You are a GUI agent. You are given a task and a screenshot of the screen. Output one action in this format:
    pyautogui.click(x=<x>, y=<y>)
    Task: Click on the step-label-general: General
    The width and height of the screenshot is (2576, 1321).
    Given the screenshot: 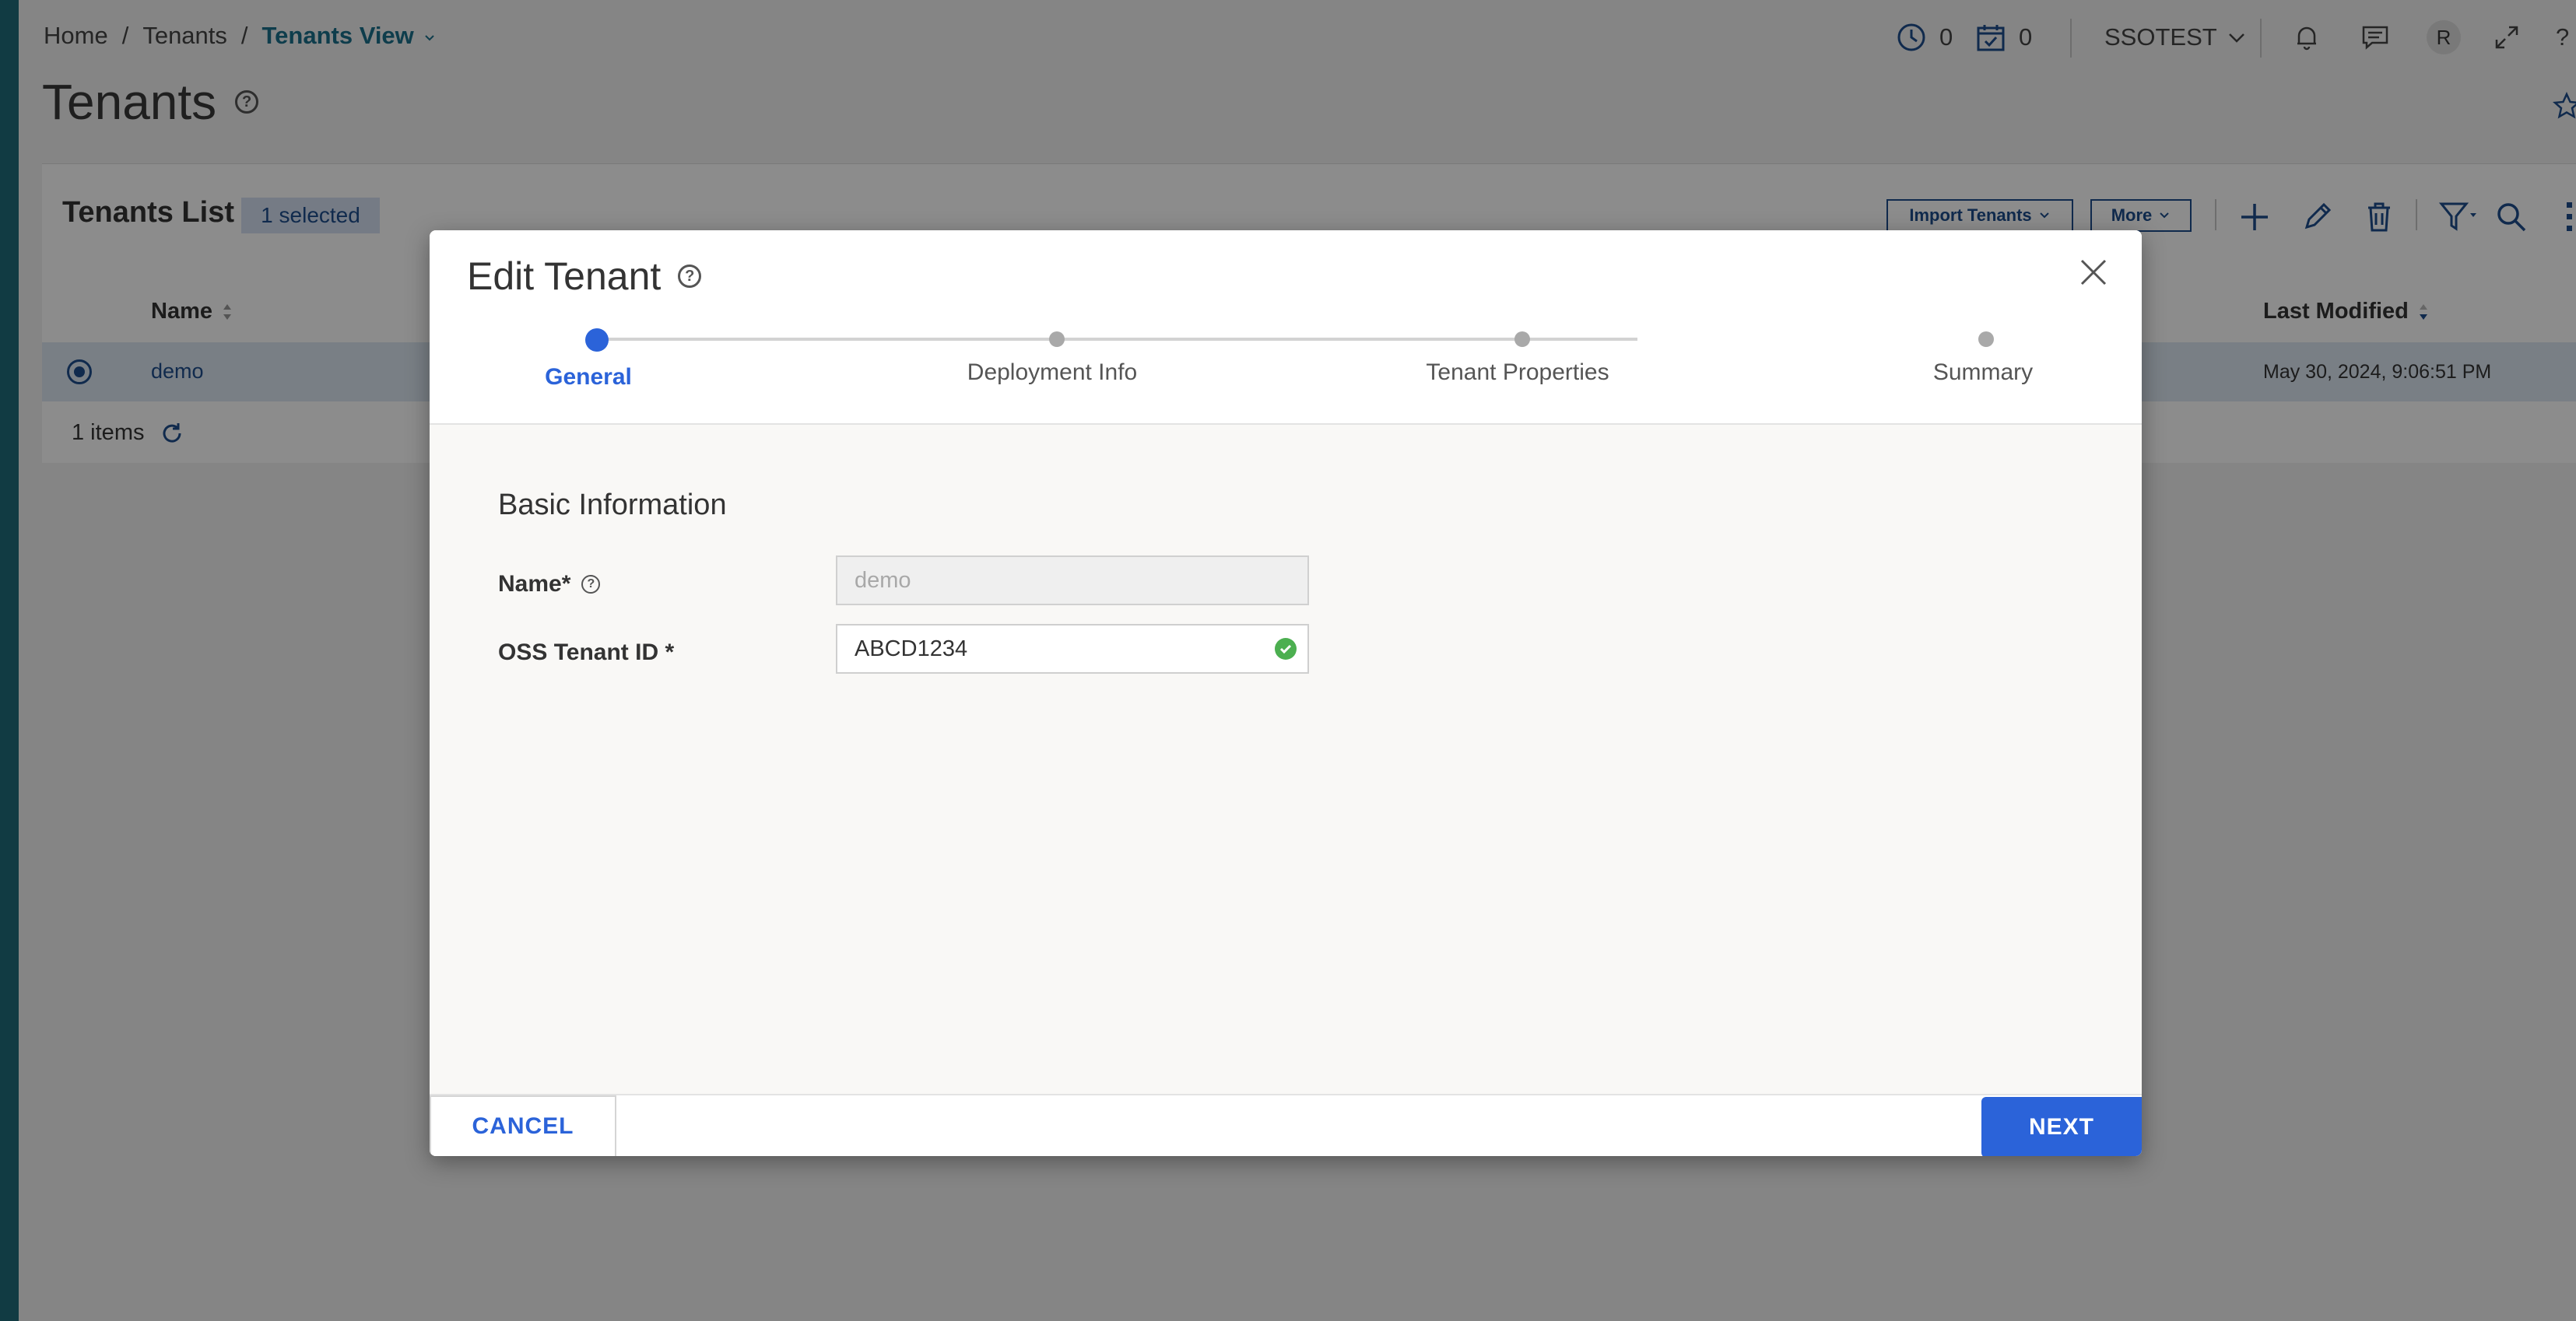 What is the action you would take?
    pyautogui.click(x=589, y=377)
    